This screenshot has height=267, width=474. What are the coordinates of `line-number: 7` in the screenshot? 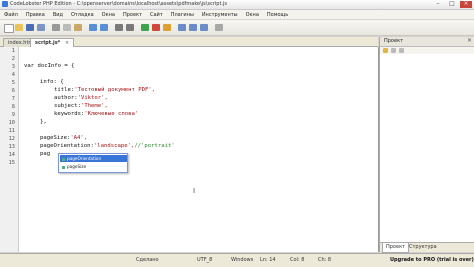 It's located at (13, 99).